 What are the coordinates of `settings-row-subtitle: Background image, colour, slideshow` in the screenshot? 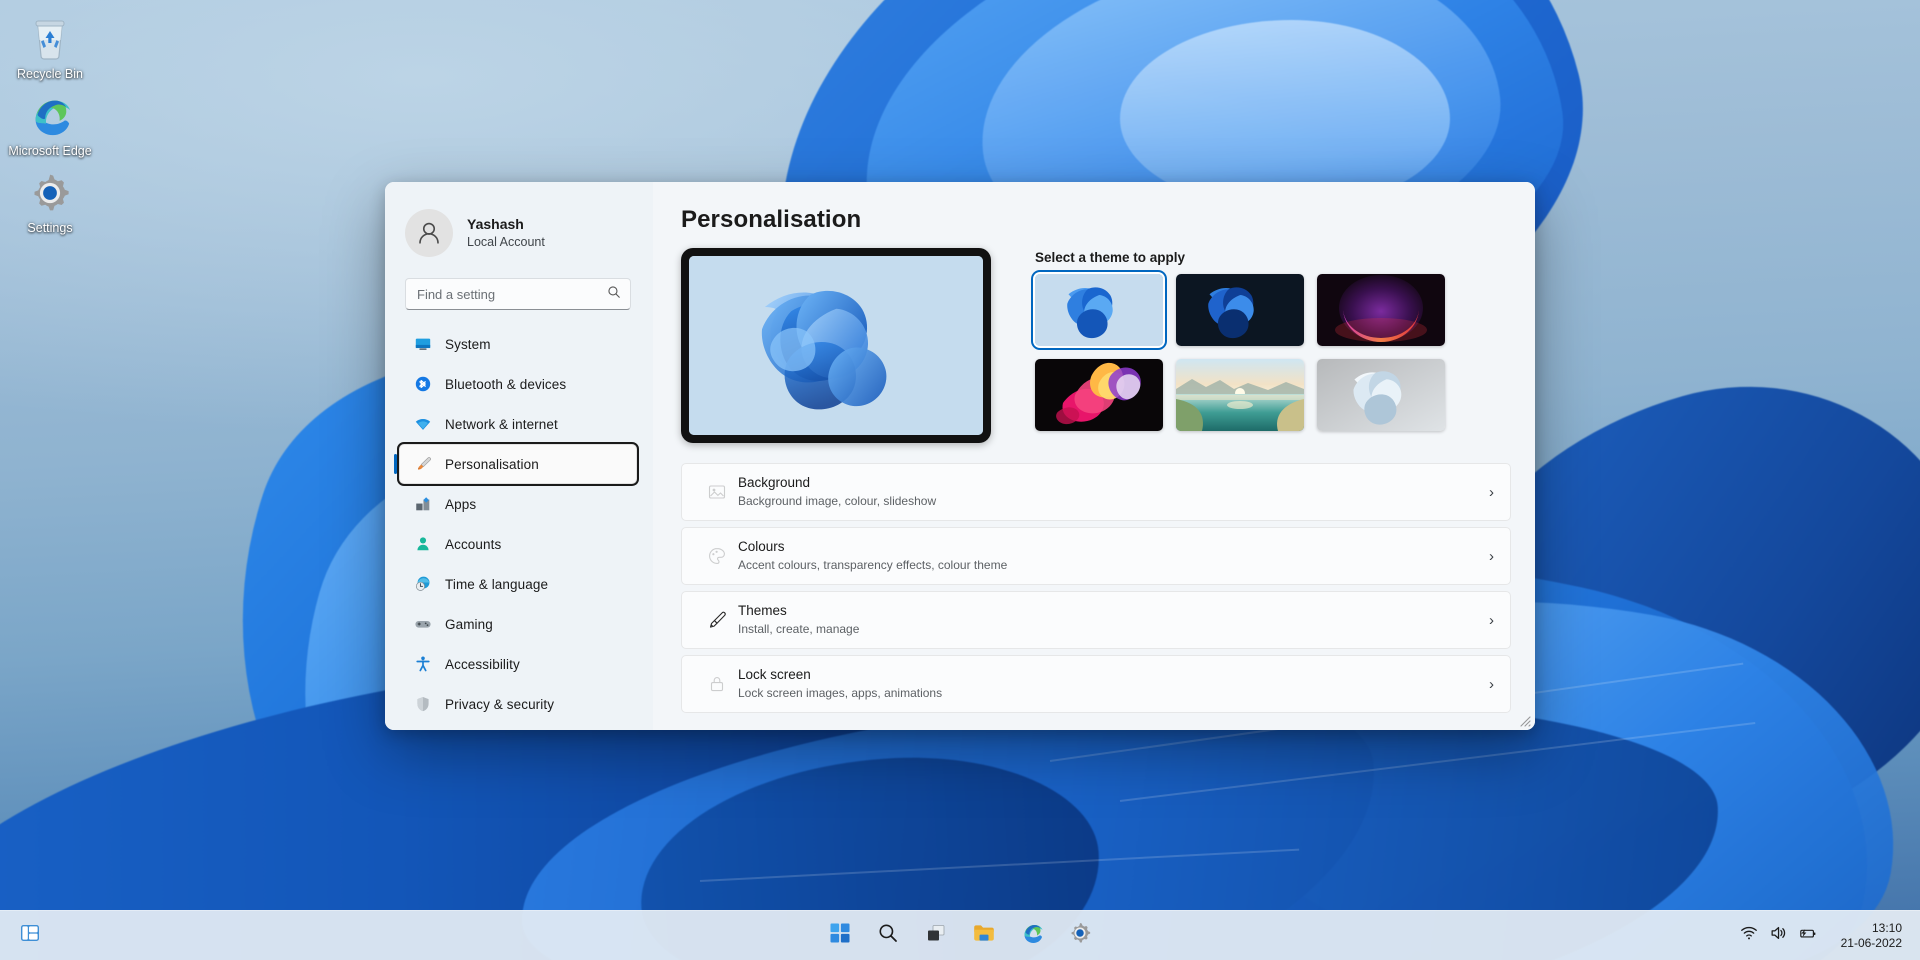 It's located at (837, 501).